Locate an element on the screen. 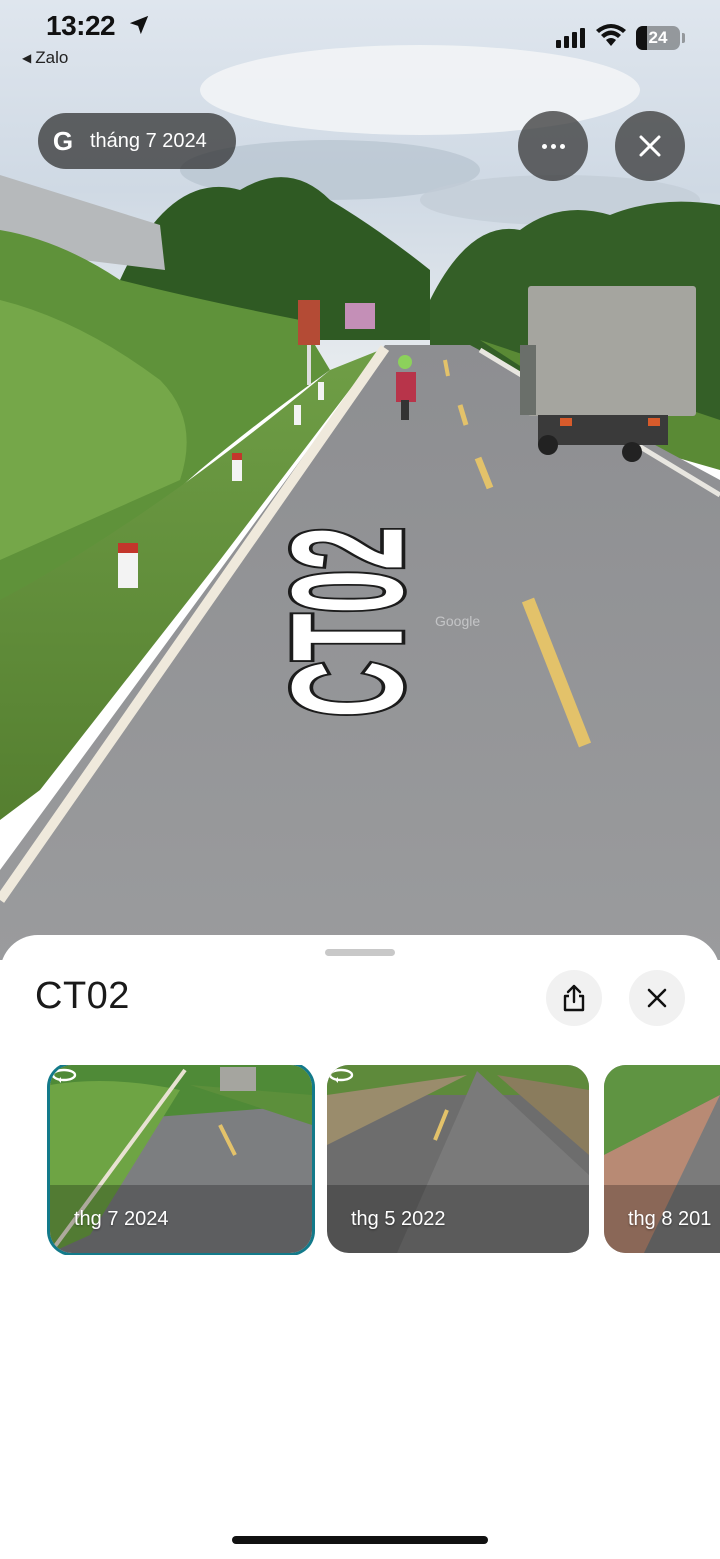 The height and width of the screenshot is (1559, 720). share-icon is located at coordinates (574, 998).